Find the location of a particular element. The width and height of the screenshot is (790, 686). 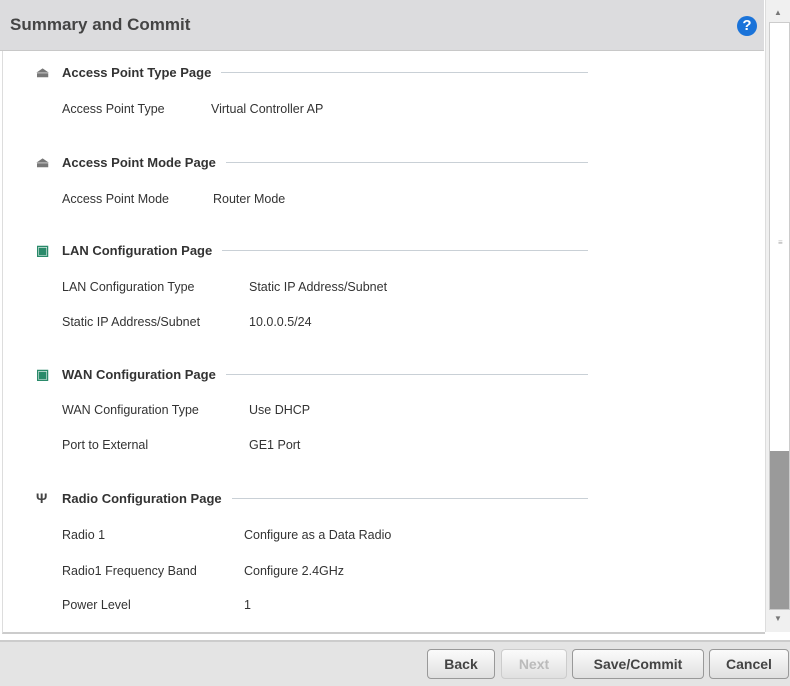

row-value: GE1 Port is located at coordinates (275, 445).